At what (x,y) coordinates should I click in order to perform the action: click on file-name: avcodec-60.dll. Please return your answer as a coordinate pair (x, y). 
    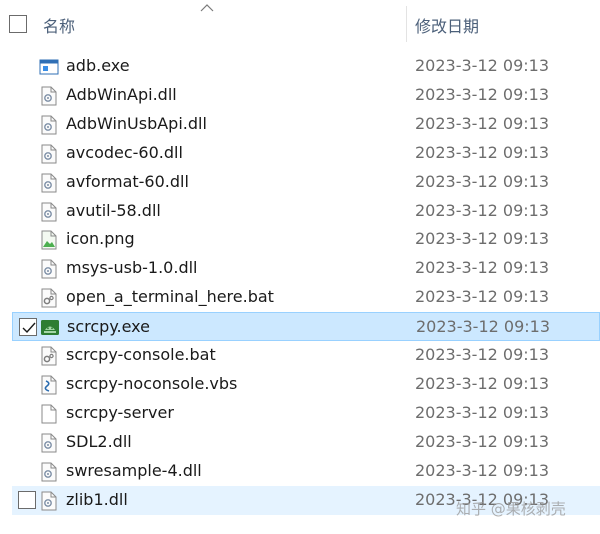
    Looking at the image, I should click on (124, 152).